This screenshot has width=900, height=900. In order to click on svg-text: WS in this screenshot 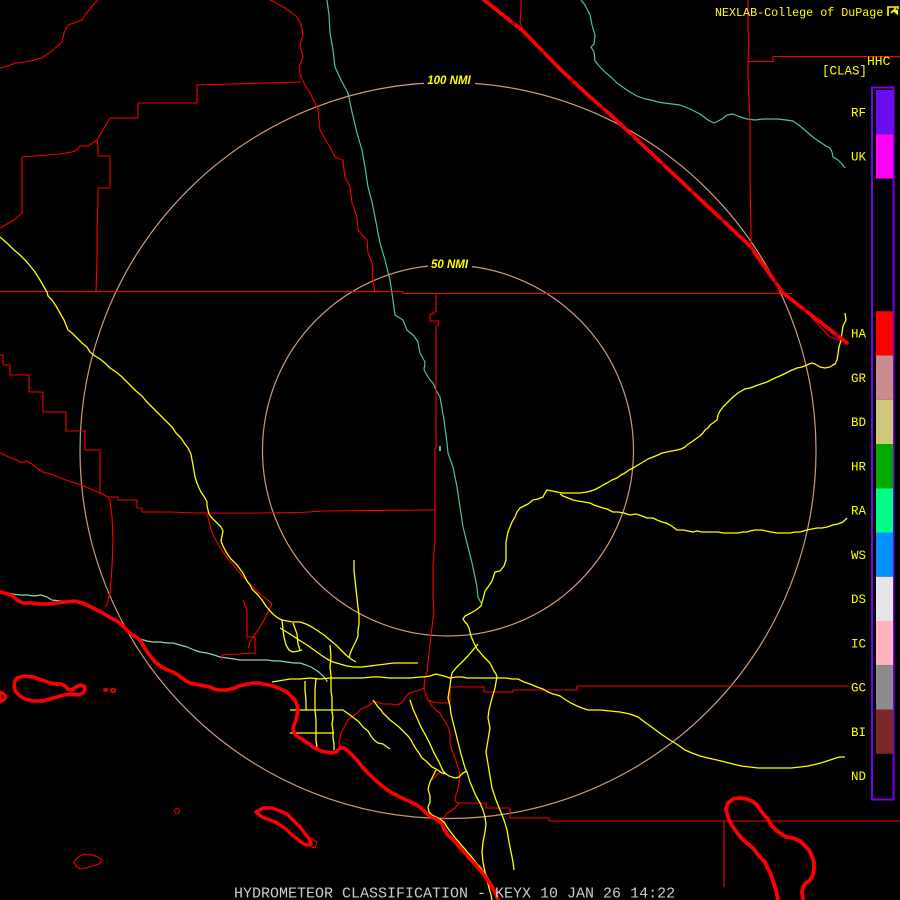, I will do `click(858, 556)`.